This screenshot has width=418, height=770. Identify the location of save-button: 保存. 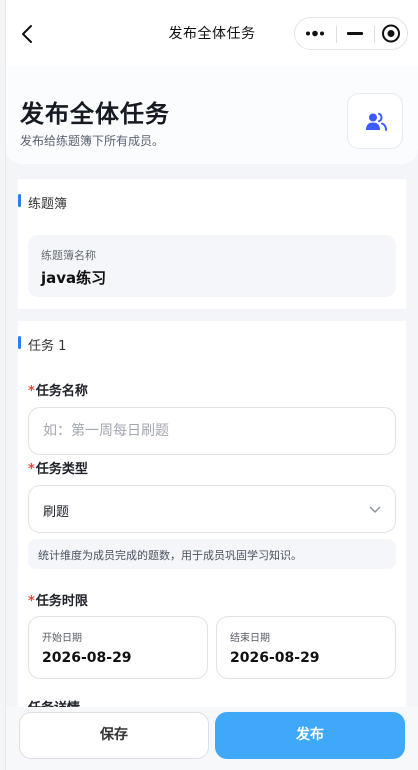
(114, 735).